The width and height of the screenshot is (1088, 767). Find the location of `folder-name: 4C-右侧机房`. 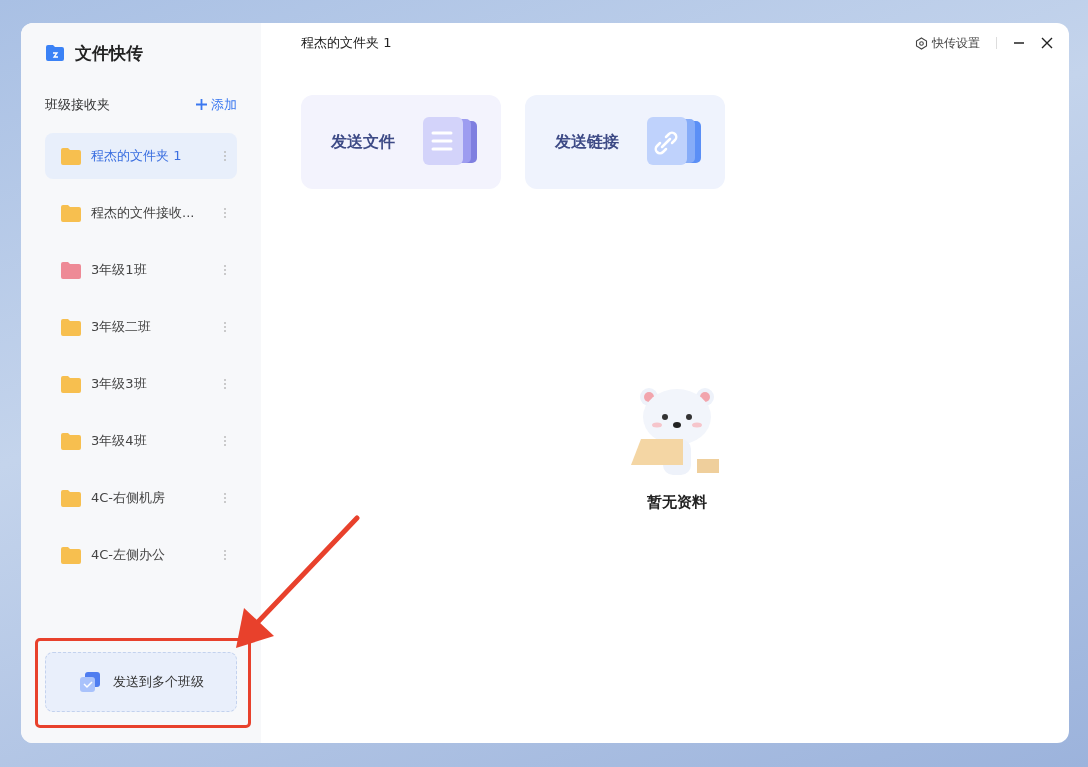

folder-name: 4C-右侧机房 is located at coordinates (129, 498).